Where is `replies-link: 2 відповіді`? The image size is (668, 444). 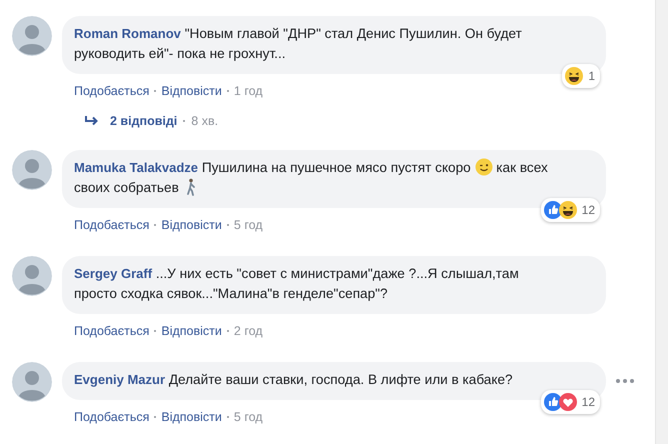
replies-link: 2 відповіді is located at coordinates (144, 121).